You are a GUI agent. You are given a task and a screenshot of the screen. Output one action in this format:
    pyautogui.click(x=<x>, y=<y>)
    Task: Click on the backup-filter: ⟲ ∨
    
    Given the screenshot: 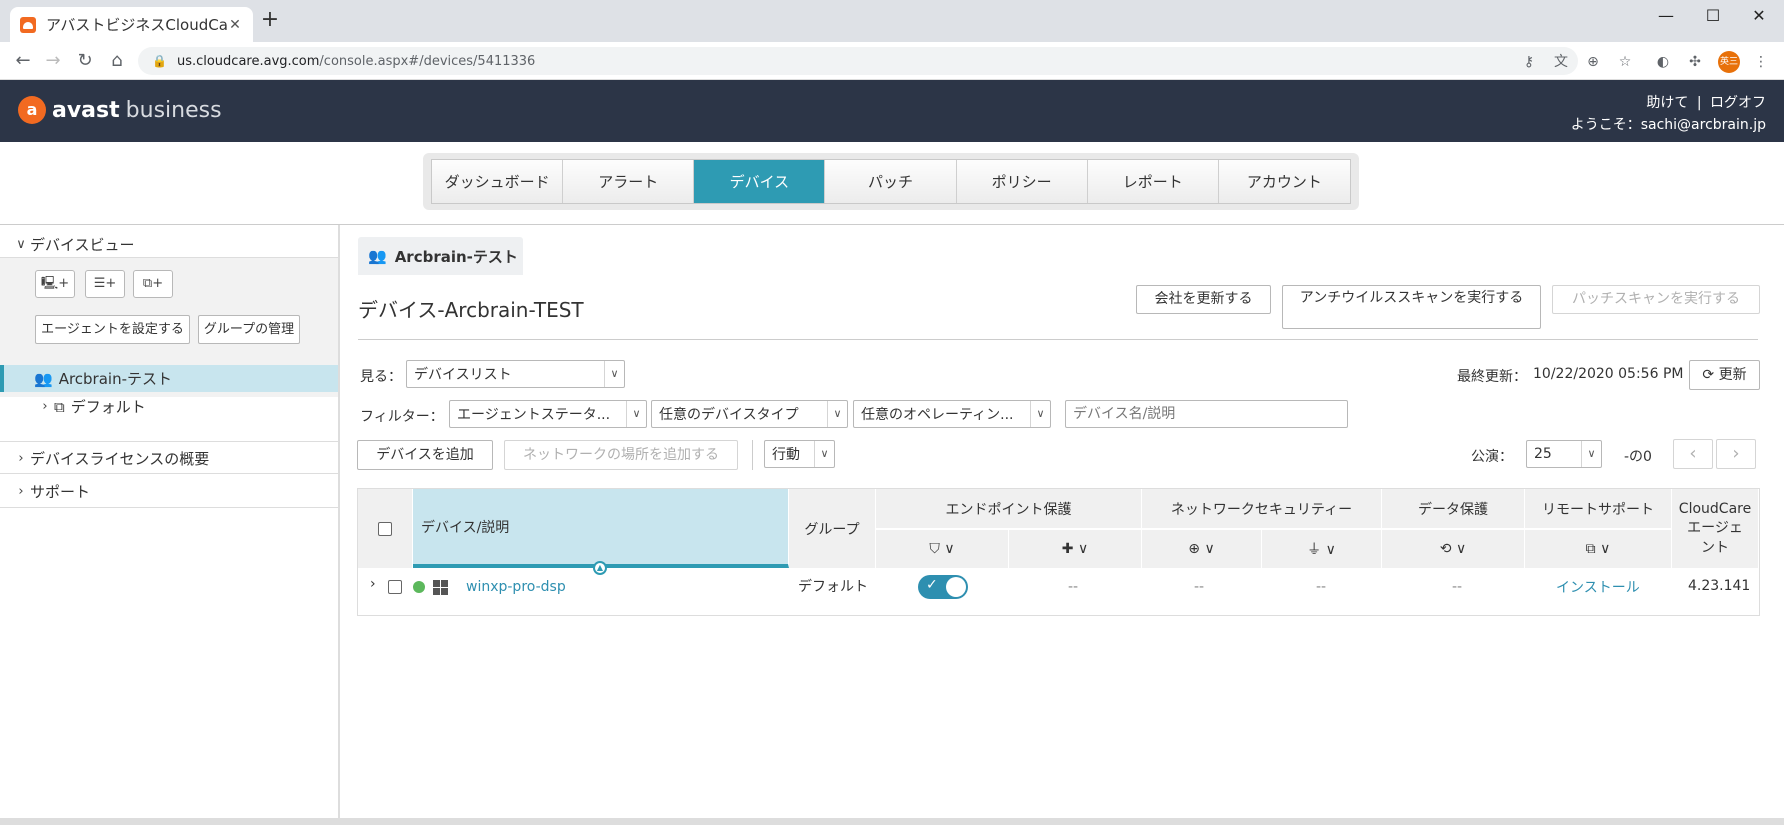 What is the action you would take?
    pyautogui.click(x=1453, y=548)
    